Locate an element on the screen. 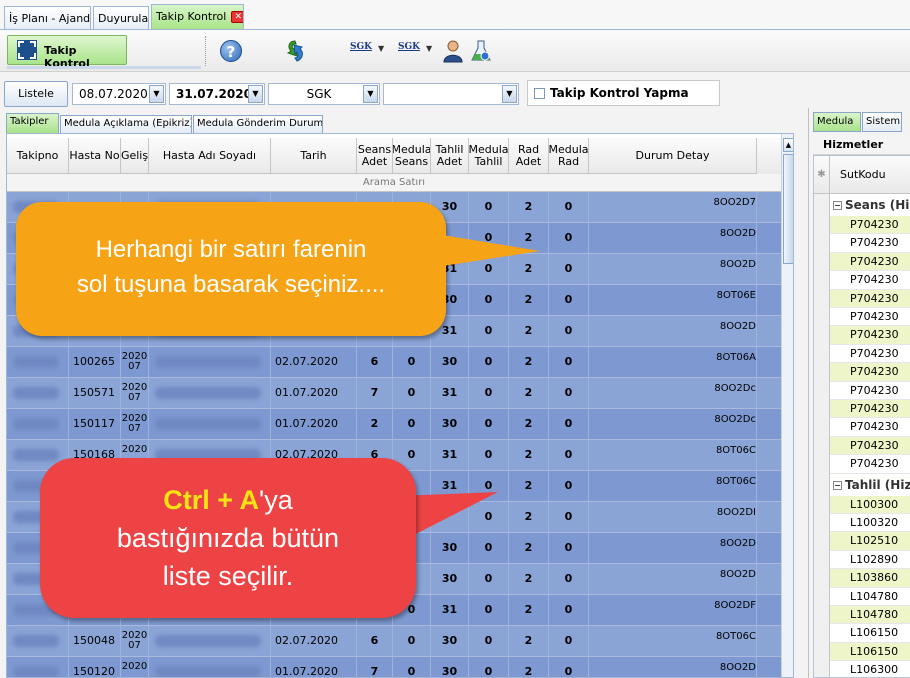  sutkodu-header: SutKodu is located at coordinates (863, 174).